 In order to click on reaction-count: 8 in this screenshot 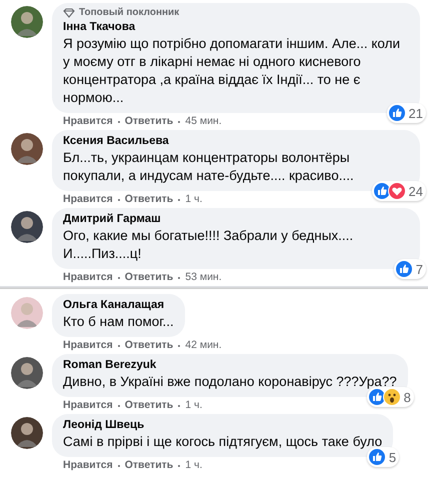, I will do `click(390, 397)`.